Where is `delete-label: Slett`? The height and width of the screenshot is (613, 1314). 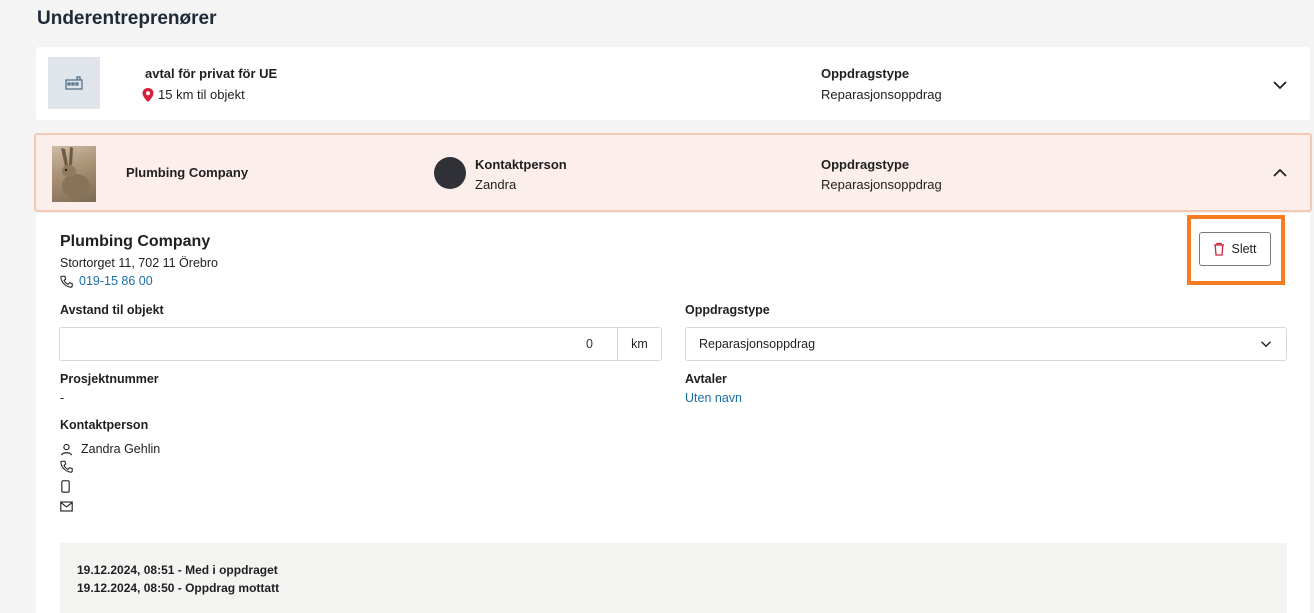 delete-label: Slett is located at coordinates (1244, 249).